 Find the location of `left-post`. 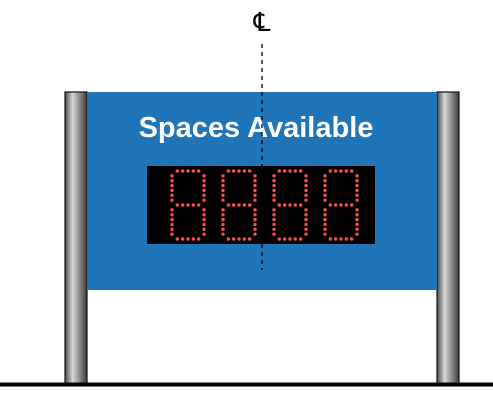

left-post is located at coordinates (76, 238).